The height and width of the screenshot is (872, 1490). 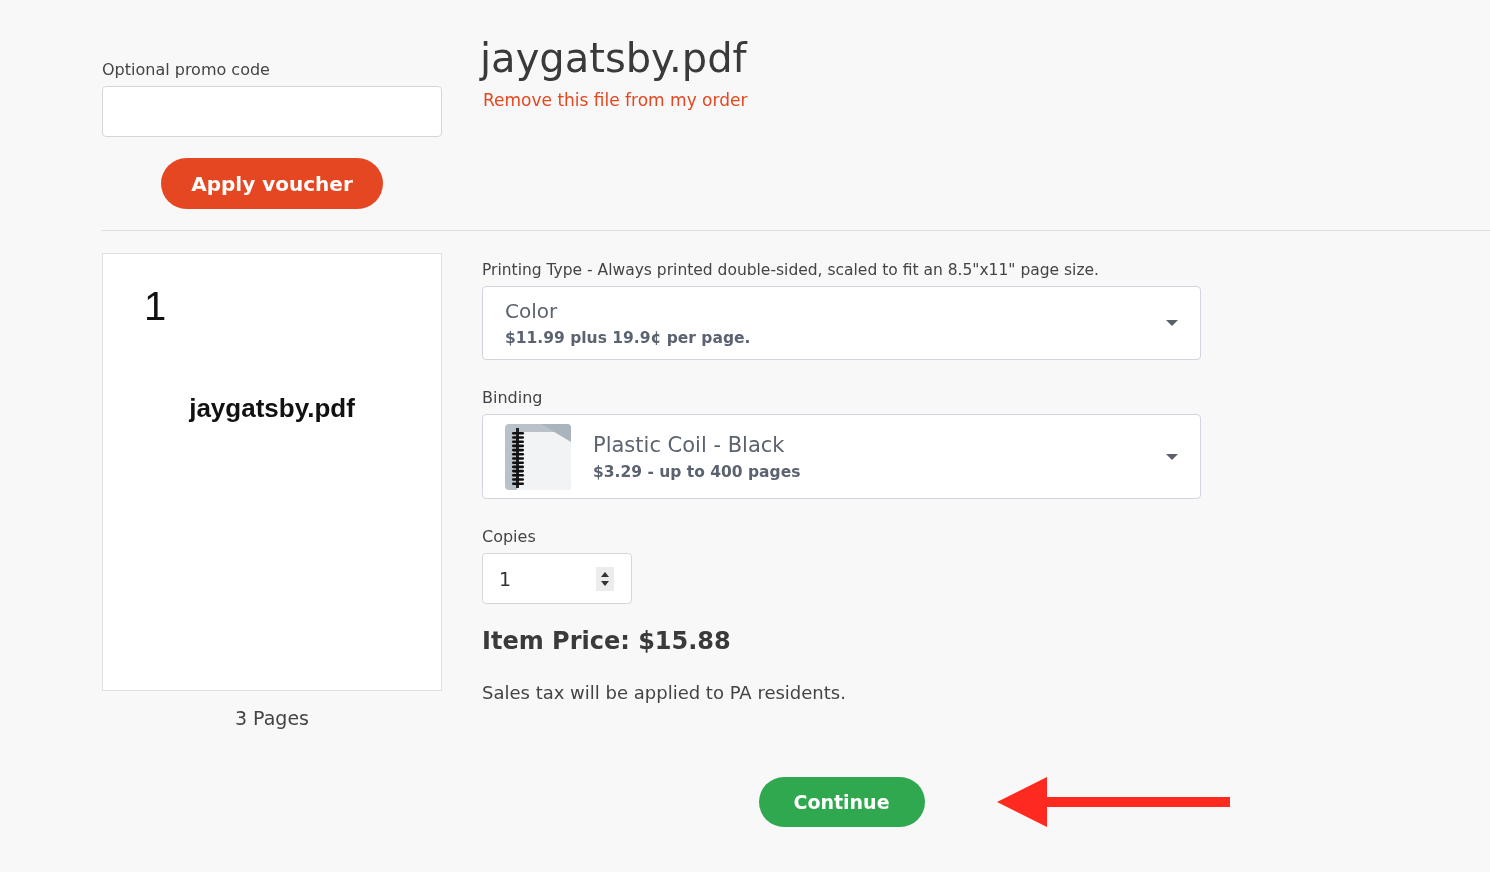 I want to click on promo-code-label: Optional promo code, so click(x=186, y=70).